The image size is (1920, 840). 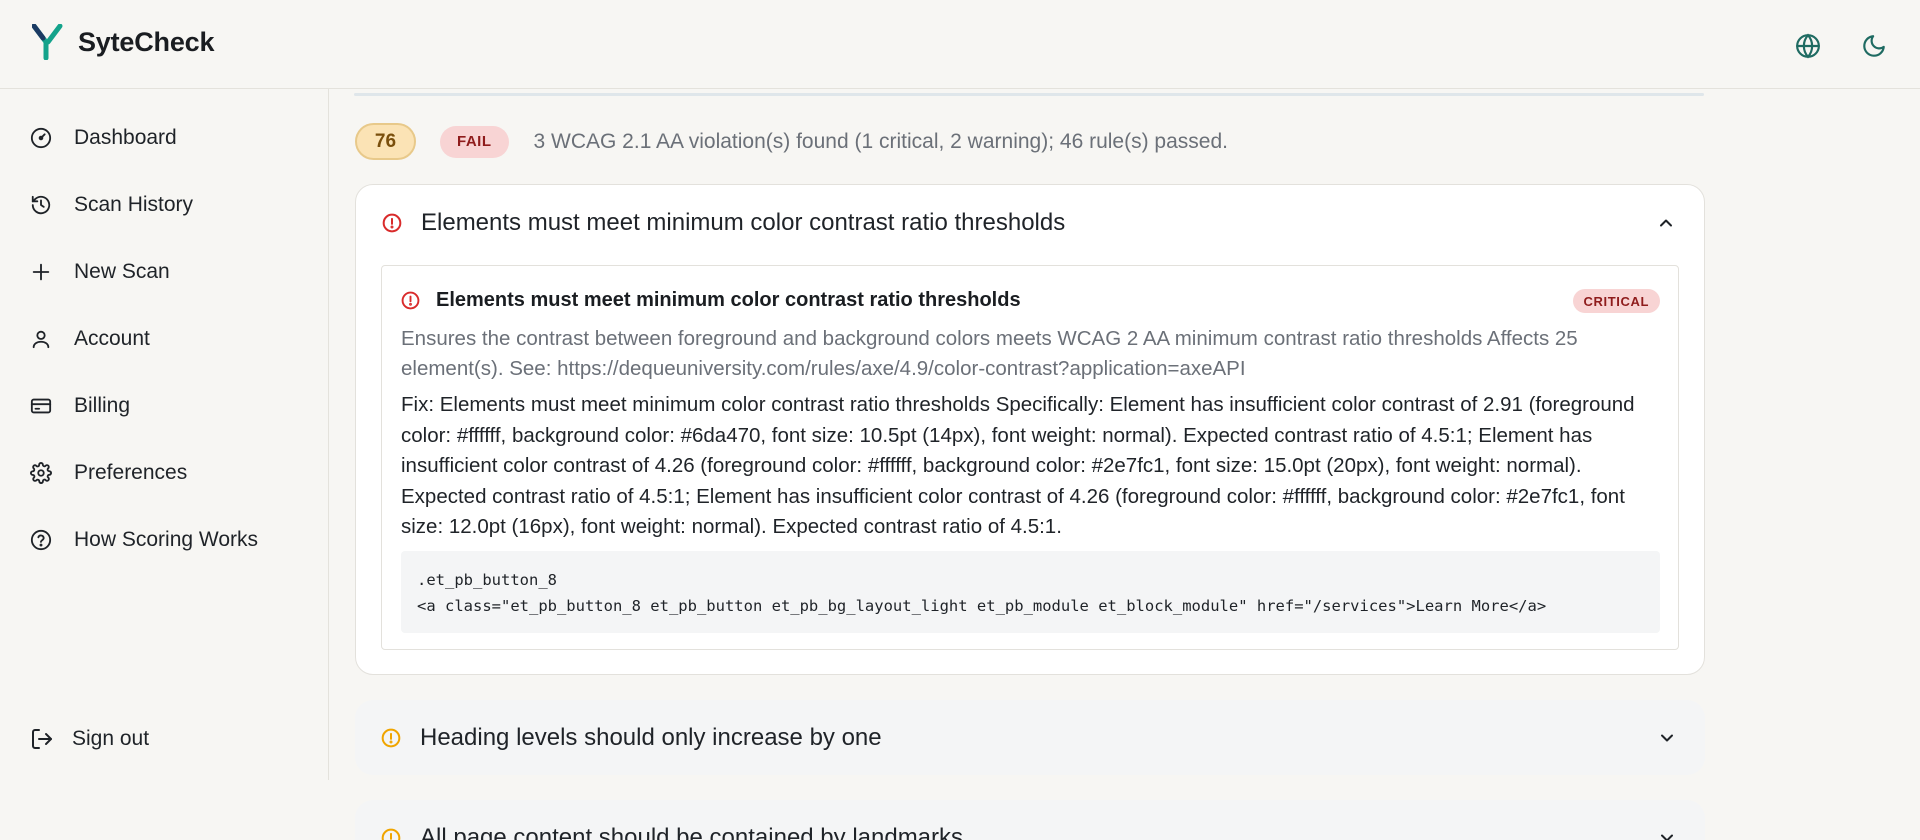 I want to click on sidebar-item-label: Dashboard, so click(x=125, y=137).